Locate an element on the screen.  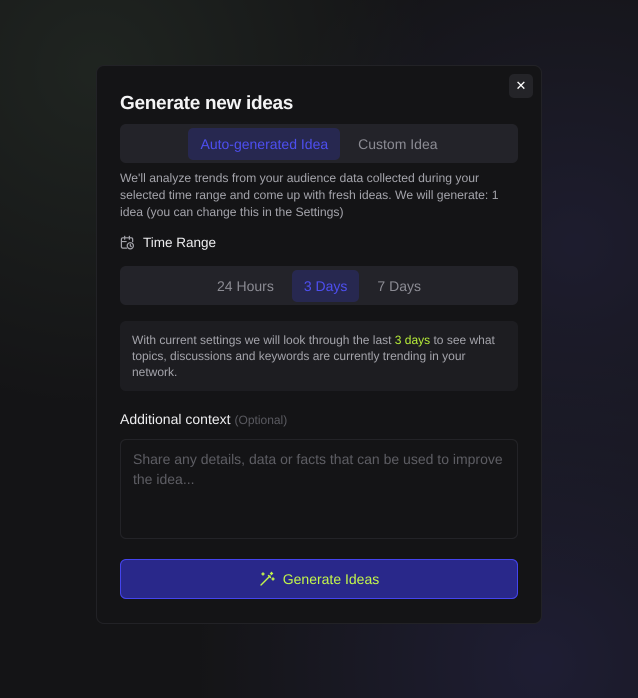
info-text: With current settings we will look through the last 3 days to see what topics, discussions and keywords are currently trending in your network. is located at coordinates (319, 356).